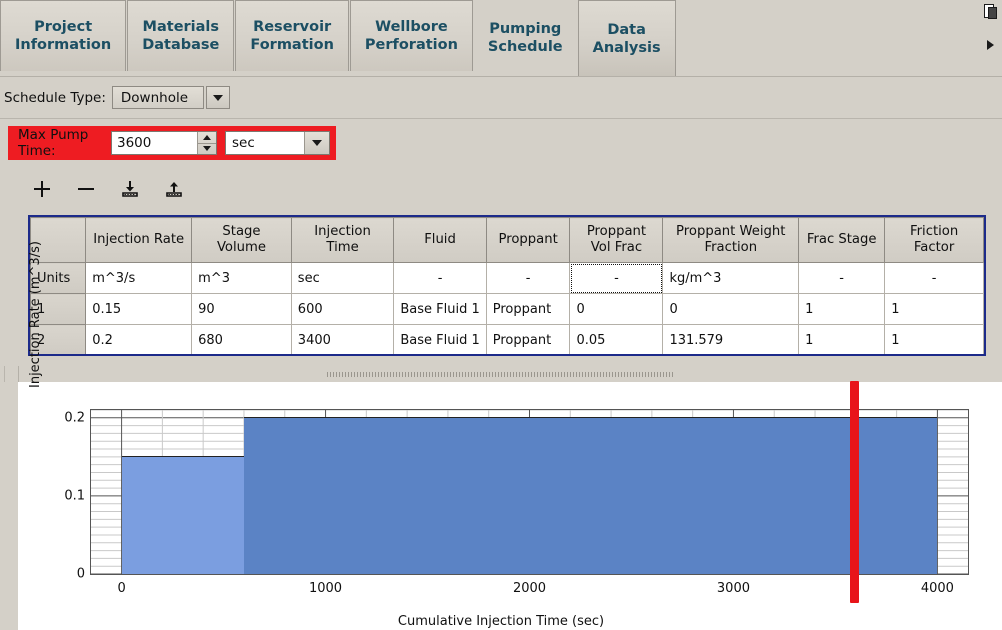 Image resolution: width=1002 pixels, height=630 pixels. I want to click on tab-label-line2: Formation, so click(292, 45).